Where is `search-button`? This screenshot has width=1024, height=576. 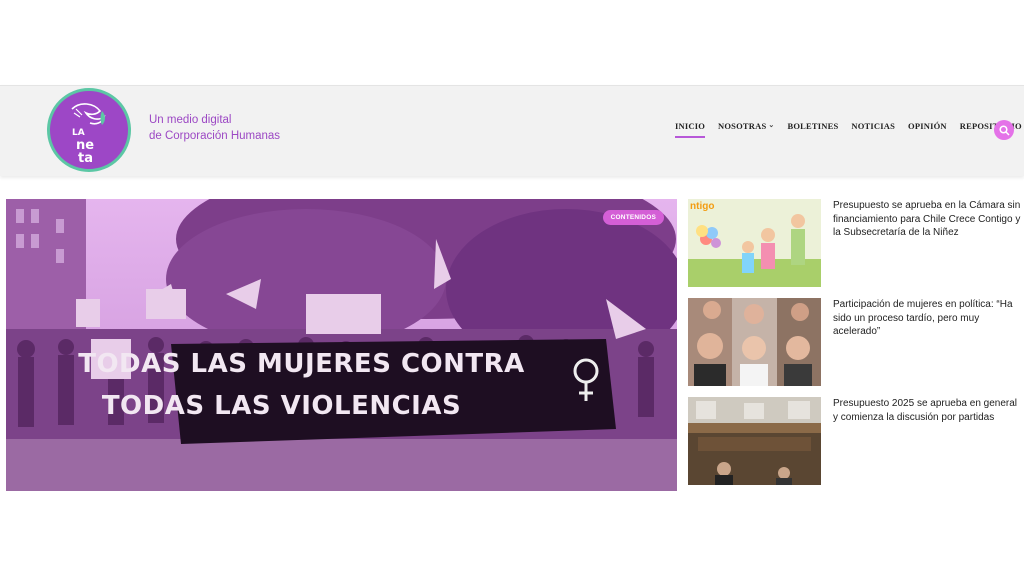
search-button is located at coordinates (1004, 130).